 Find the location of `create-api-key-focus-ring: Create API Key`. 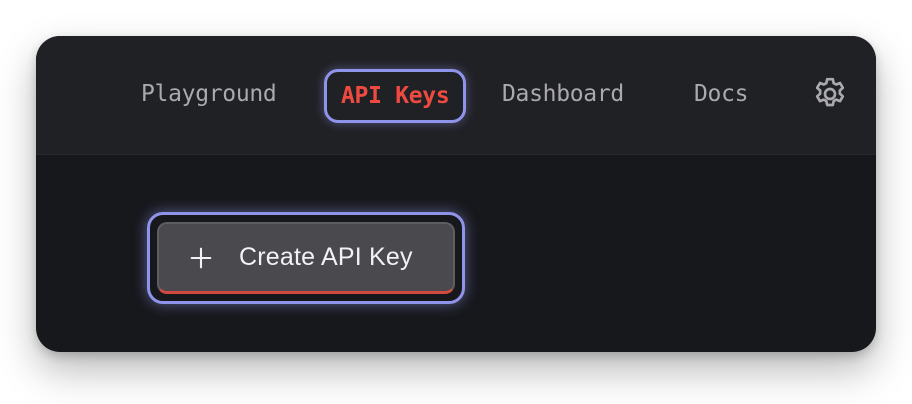

create-api-key-focus-ring: Create API Key is located at coordinates (306, 258).